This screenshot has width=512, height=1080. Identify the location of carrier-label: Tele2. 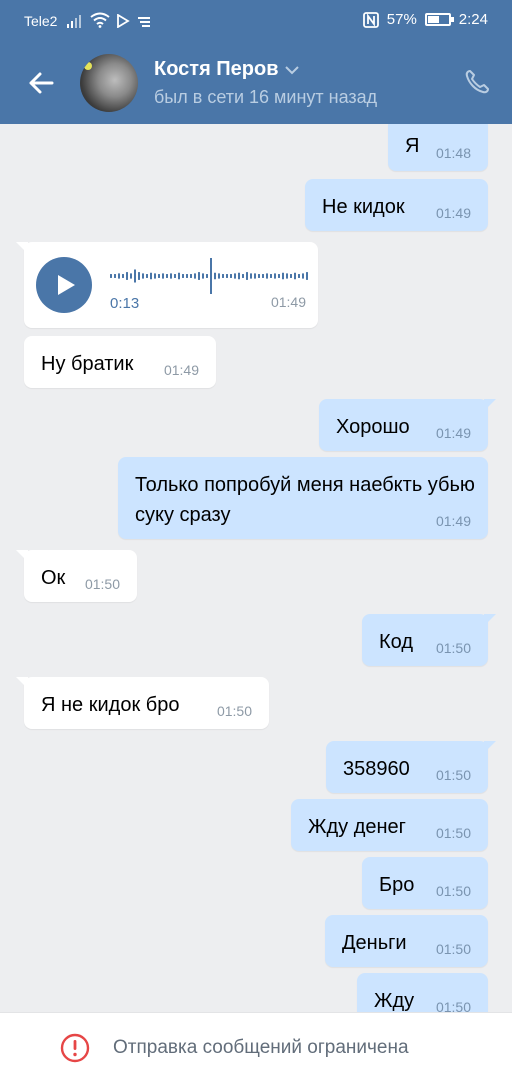
(41, 21).